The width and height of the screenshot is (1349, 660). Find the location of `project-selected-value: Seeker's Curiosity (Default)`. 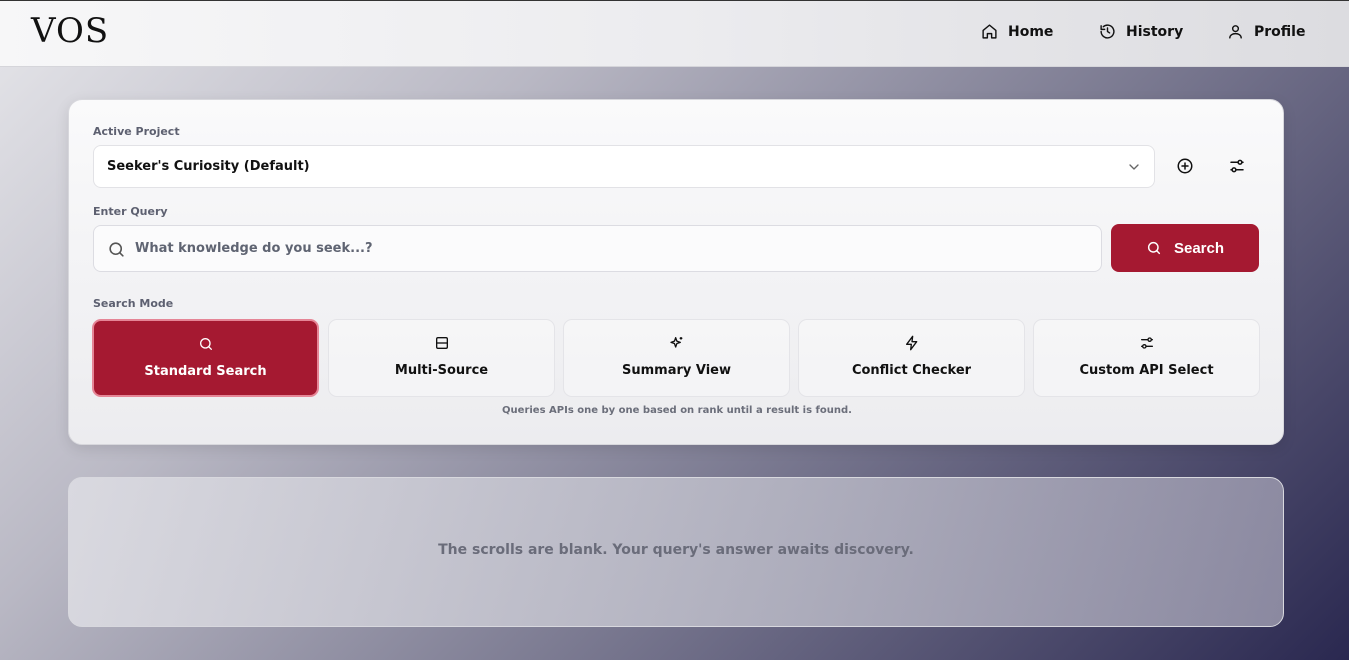

project-selected-value: Seeker's Curiosity (Default) is located at coordinates (208, 166).